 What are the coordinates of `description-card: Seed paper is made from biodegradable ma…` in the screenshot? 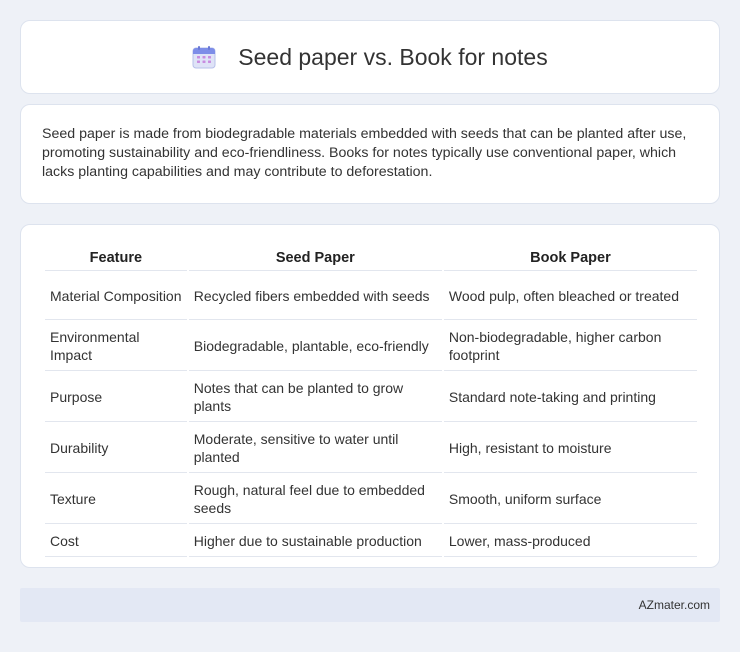 It's located at (370, 154).